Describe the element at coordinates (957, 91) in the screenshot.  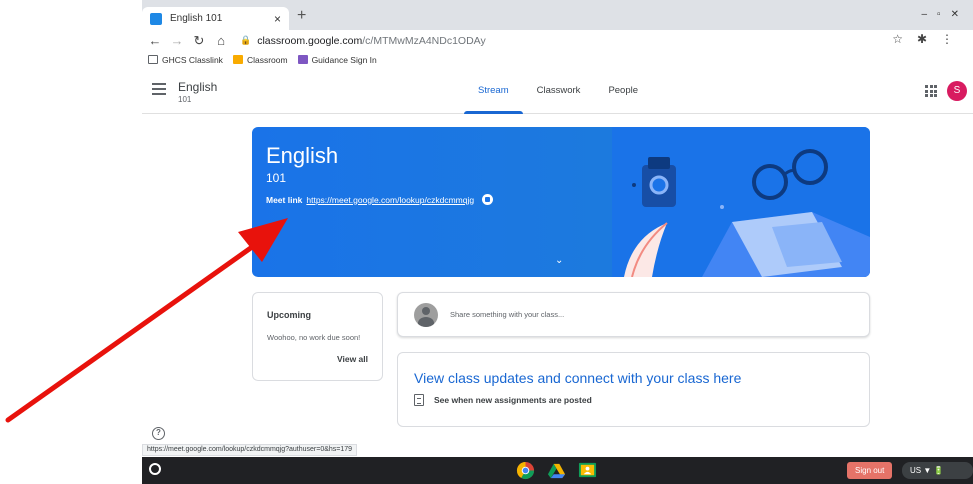
I see `account-avatar: S` at that location.